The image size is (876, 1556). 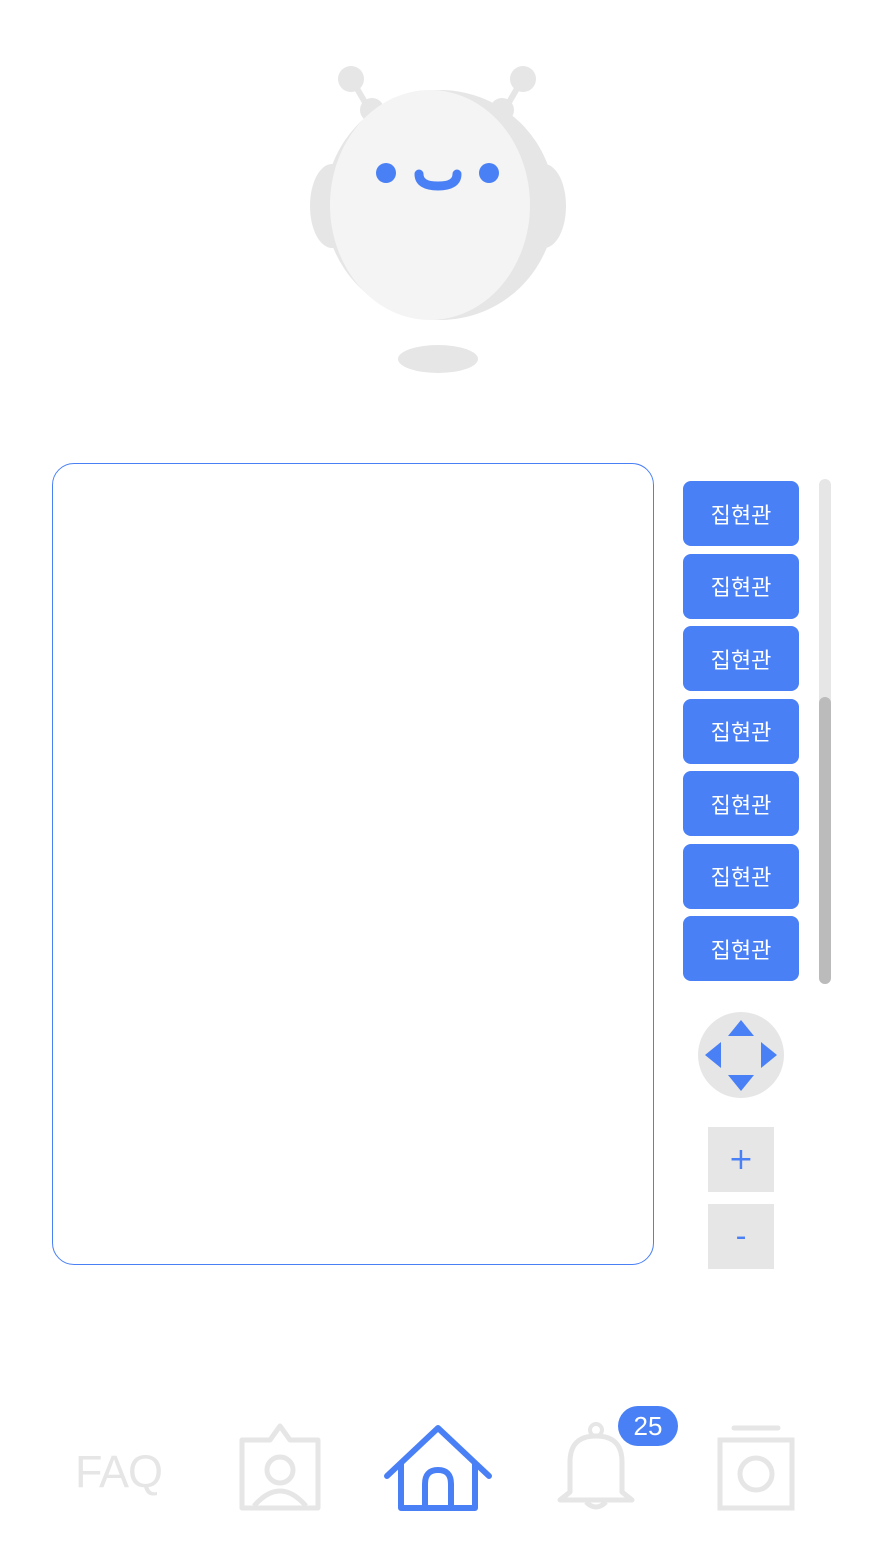 What do you see at coordinates (741, 1083) in the screenshot?
I see `arrow-down-icon` at bounding box center [741, 1083].